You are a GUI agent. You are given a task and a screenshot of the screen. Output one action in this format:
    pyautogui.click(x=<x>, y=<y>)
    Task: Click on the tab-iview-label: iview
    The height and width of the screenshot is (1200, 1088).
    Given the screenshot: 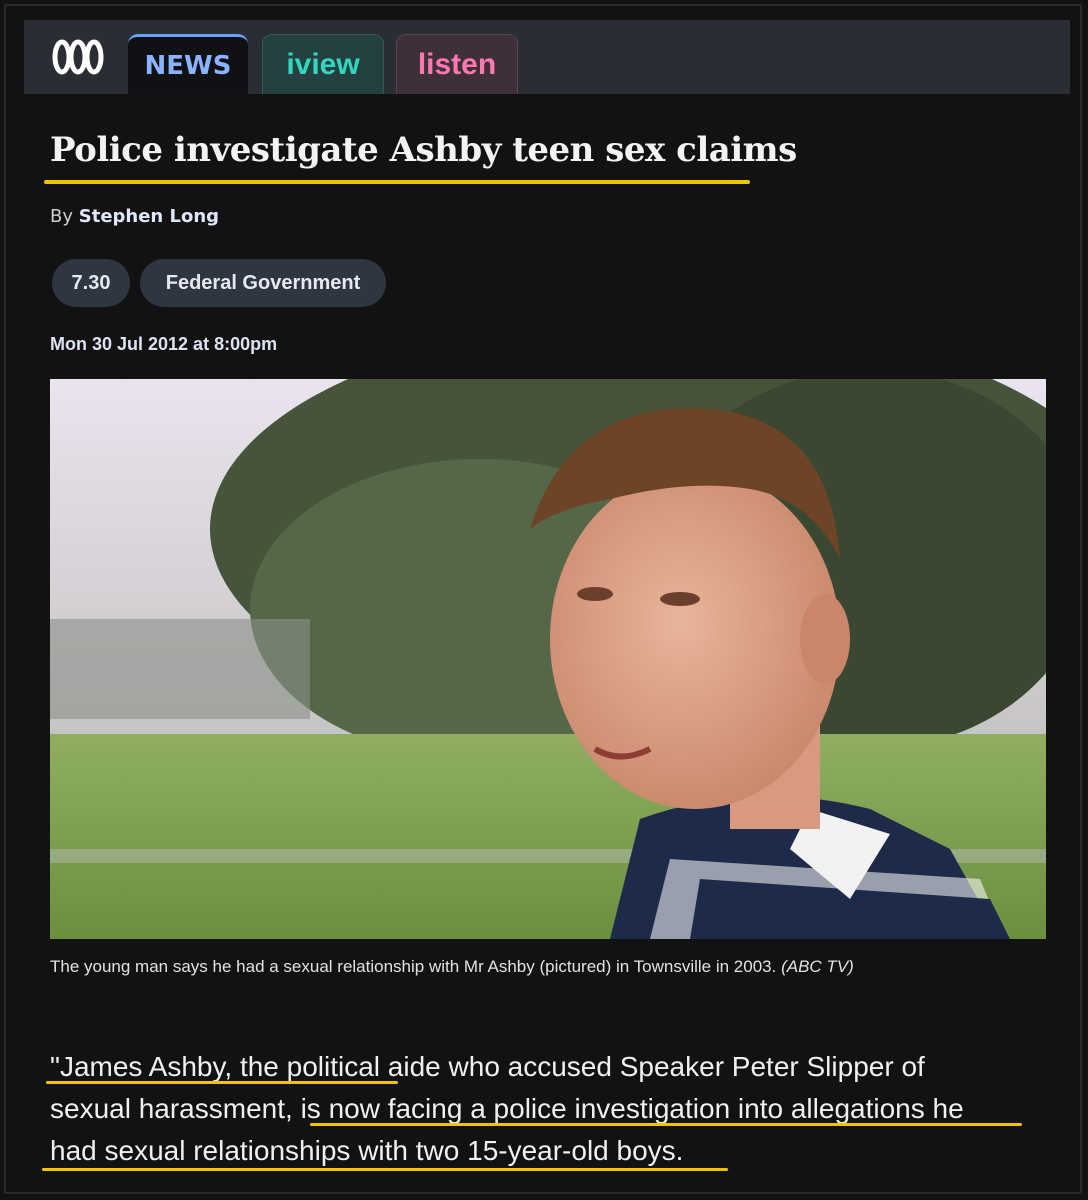 What is the action you would take?
    pyautogui.click(x=323, y=64)
    